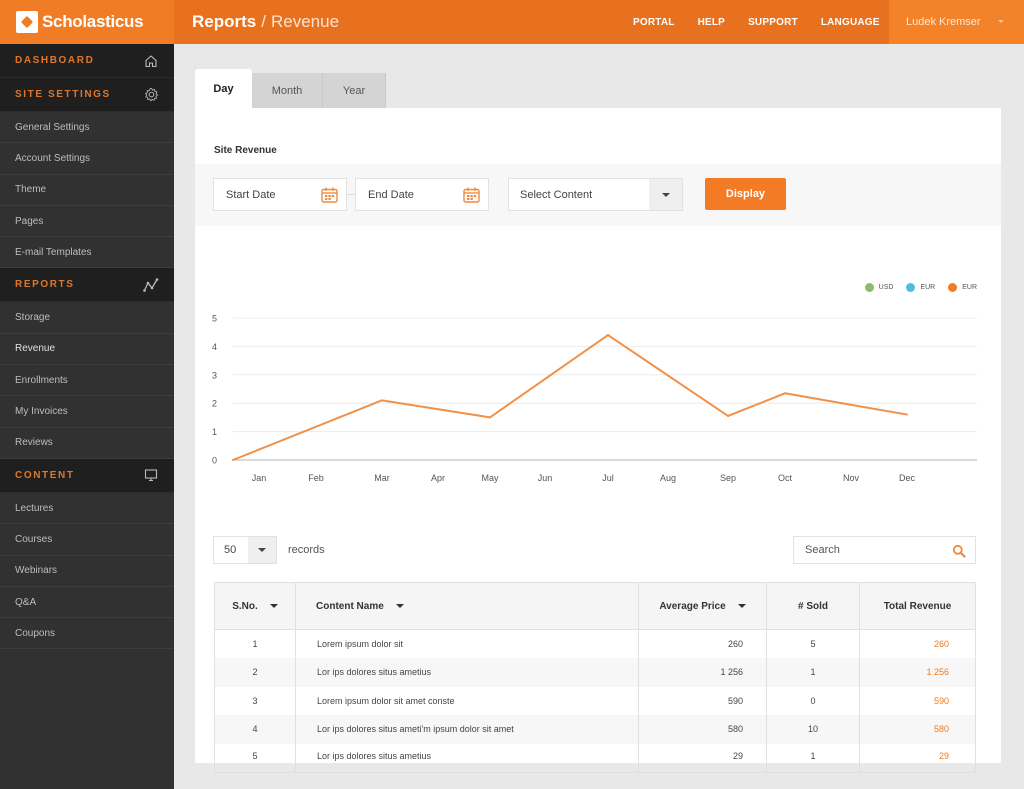 This screenshot has width=1024, height=789. I want to click on search-placeholder: Search, so click(822, 550).